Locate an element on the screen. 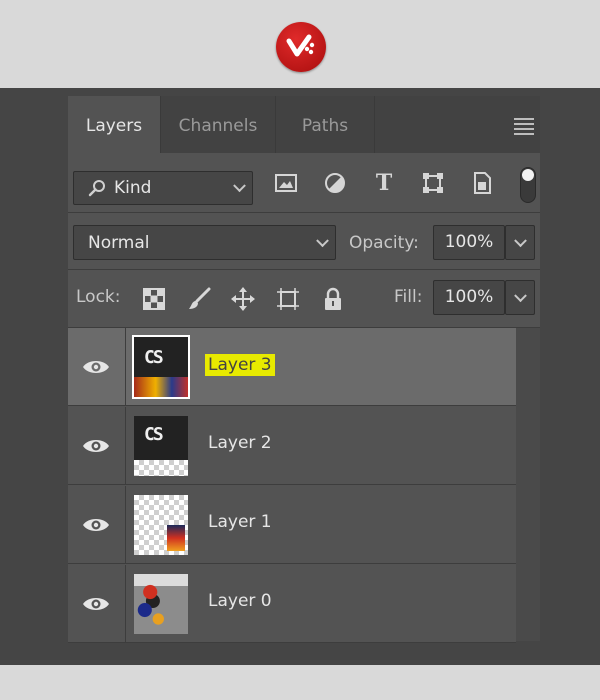 This screenshot has width=600, height=700. filter-toggle-switch is located at coordinates (528, 185).